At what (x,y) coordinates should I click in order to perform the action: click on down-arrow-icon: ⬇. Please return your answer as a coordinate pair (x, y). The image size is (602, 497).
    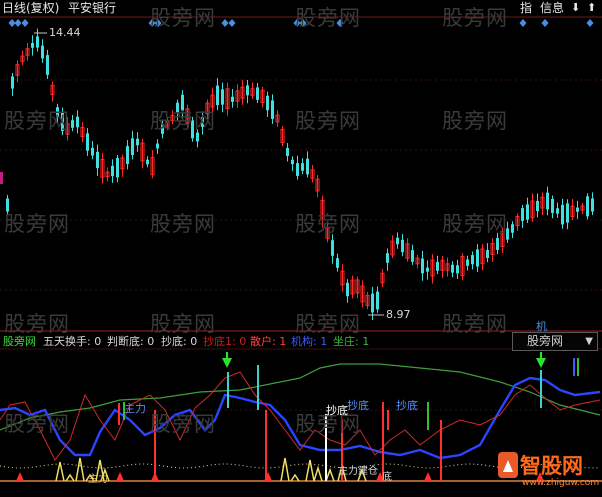
    Looking at the image, I should click on (575, 8).